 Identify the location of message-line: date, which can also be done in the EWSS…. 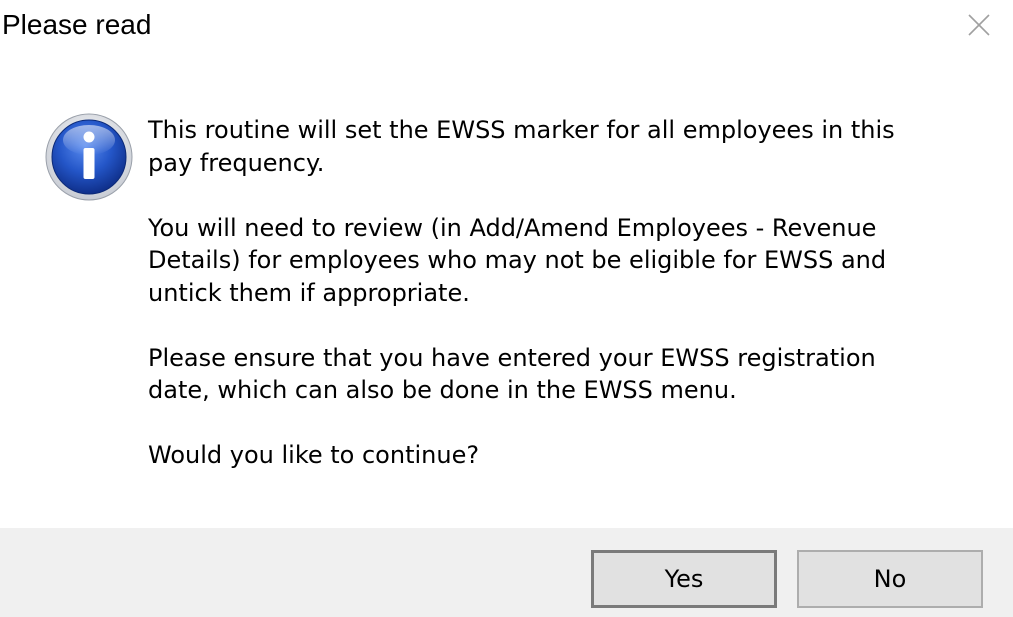
(442, 390).